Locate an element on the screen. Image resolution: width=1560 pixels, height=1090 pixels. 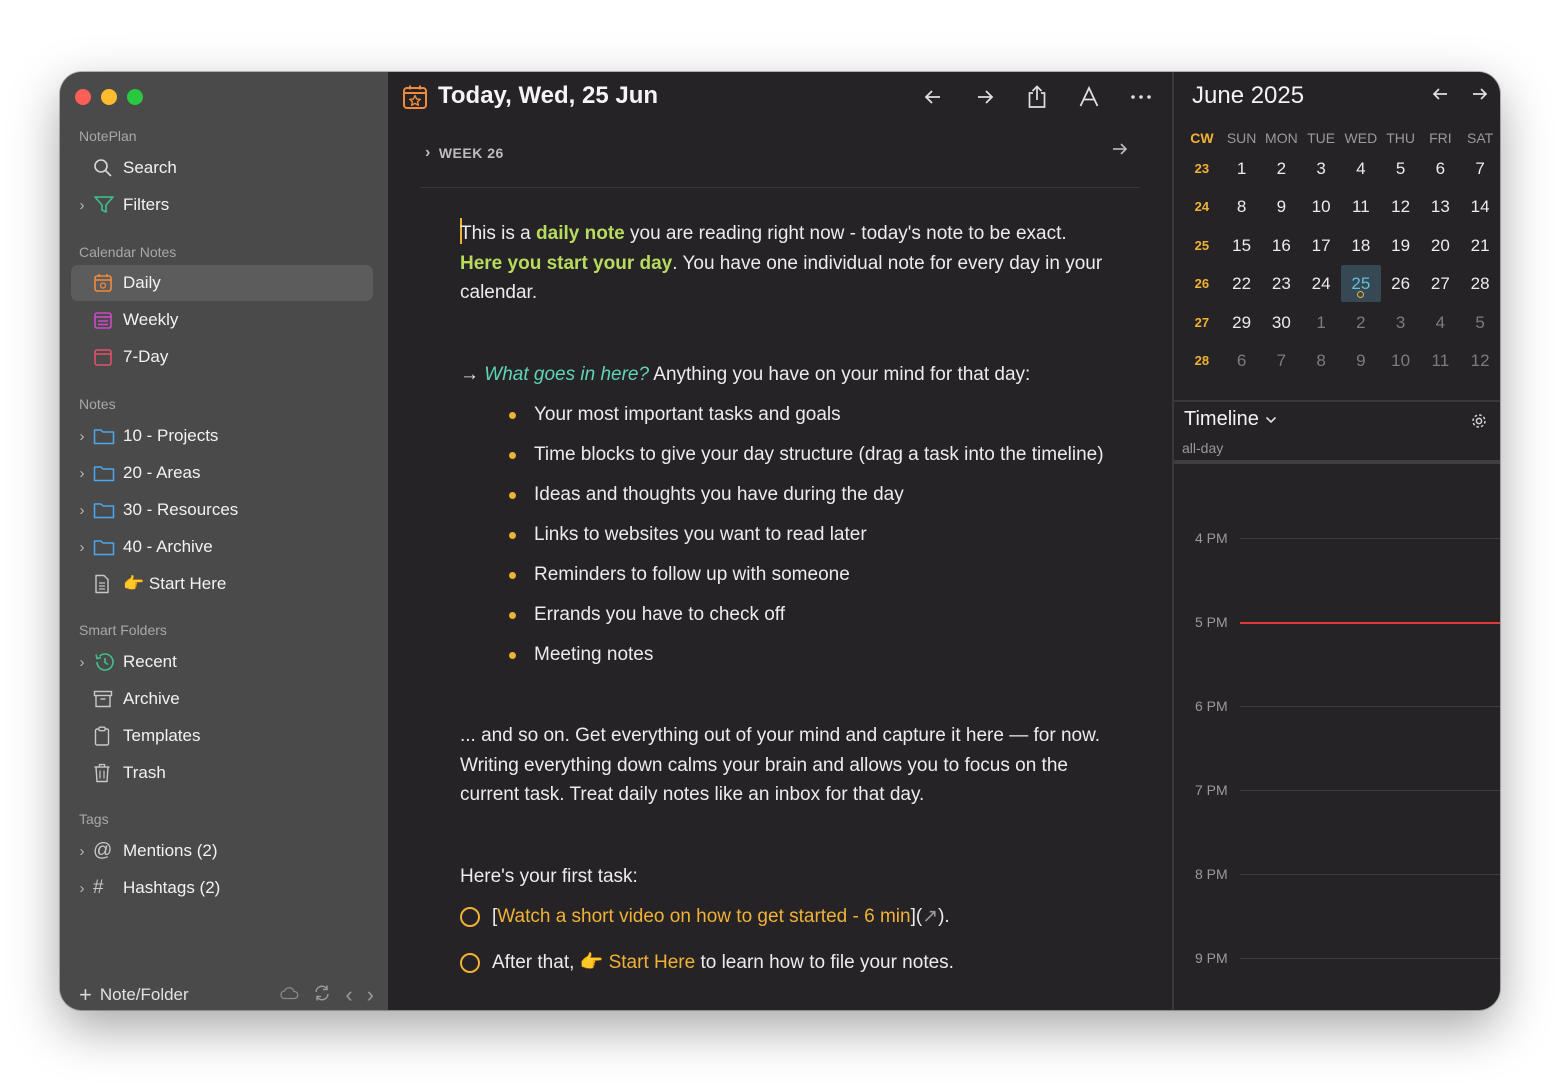
sidebar-item-mentions: › @ Mentions (2) is located at coordinates (222, 851).